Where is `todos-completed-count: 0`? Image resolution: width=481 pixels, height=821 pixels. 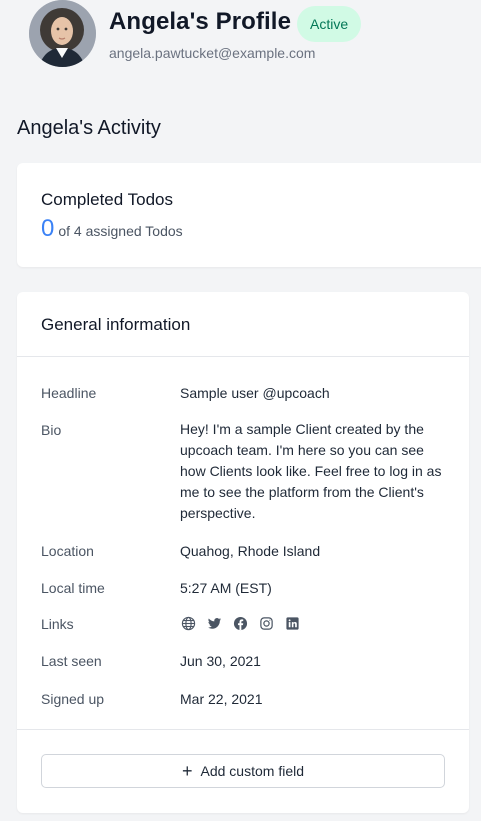
todos-completed-count: 0 is located at coordinates (48, 228).